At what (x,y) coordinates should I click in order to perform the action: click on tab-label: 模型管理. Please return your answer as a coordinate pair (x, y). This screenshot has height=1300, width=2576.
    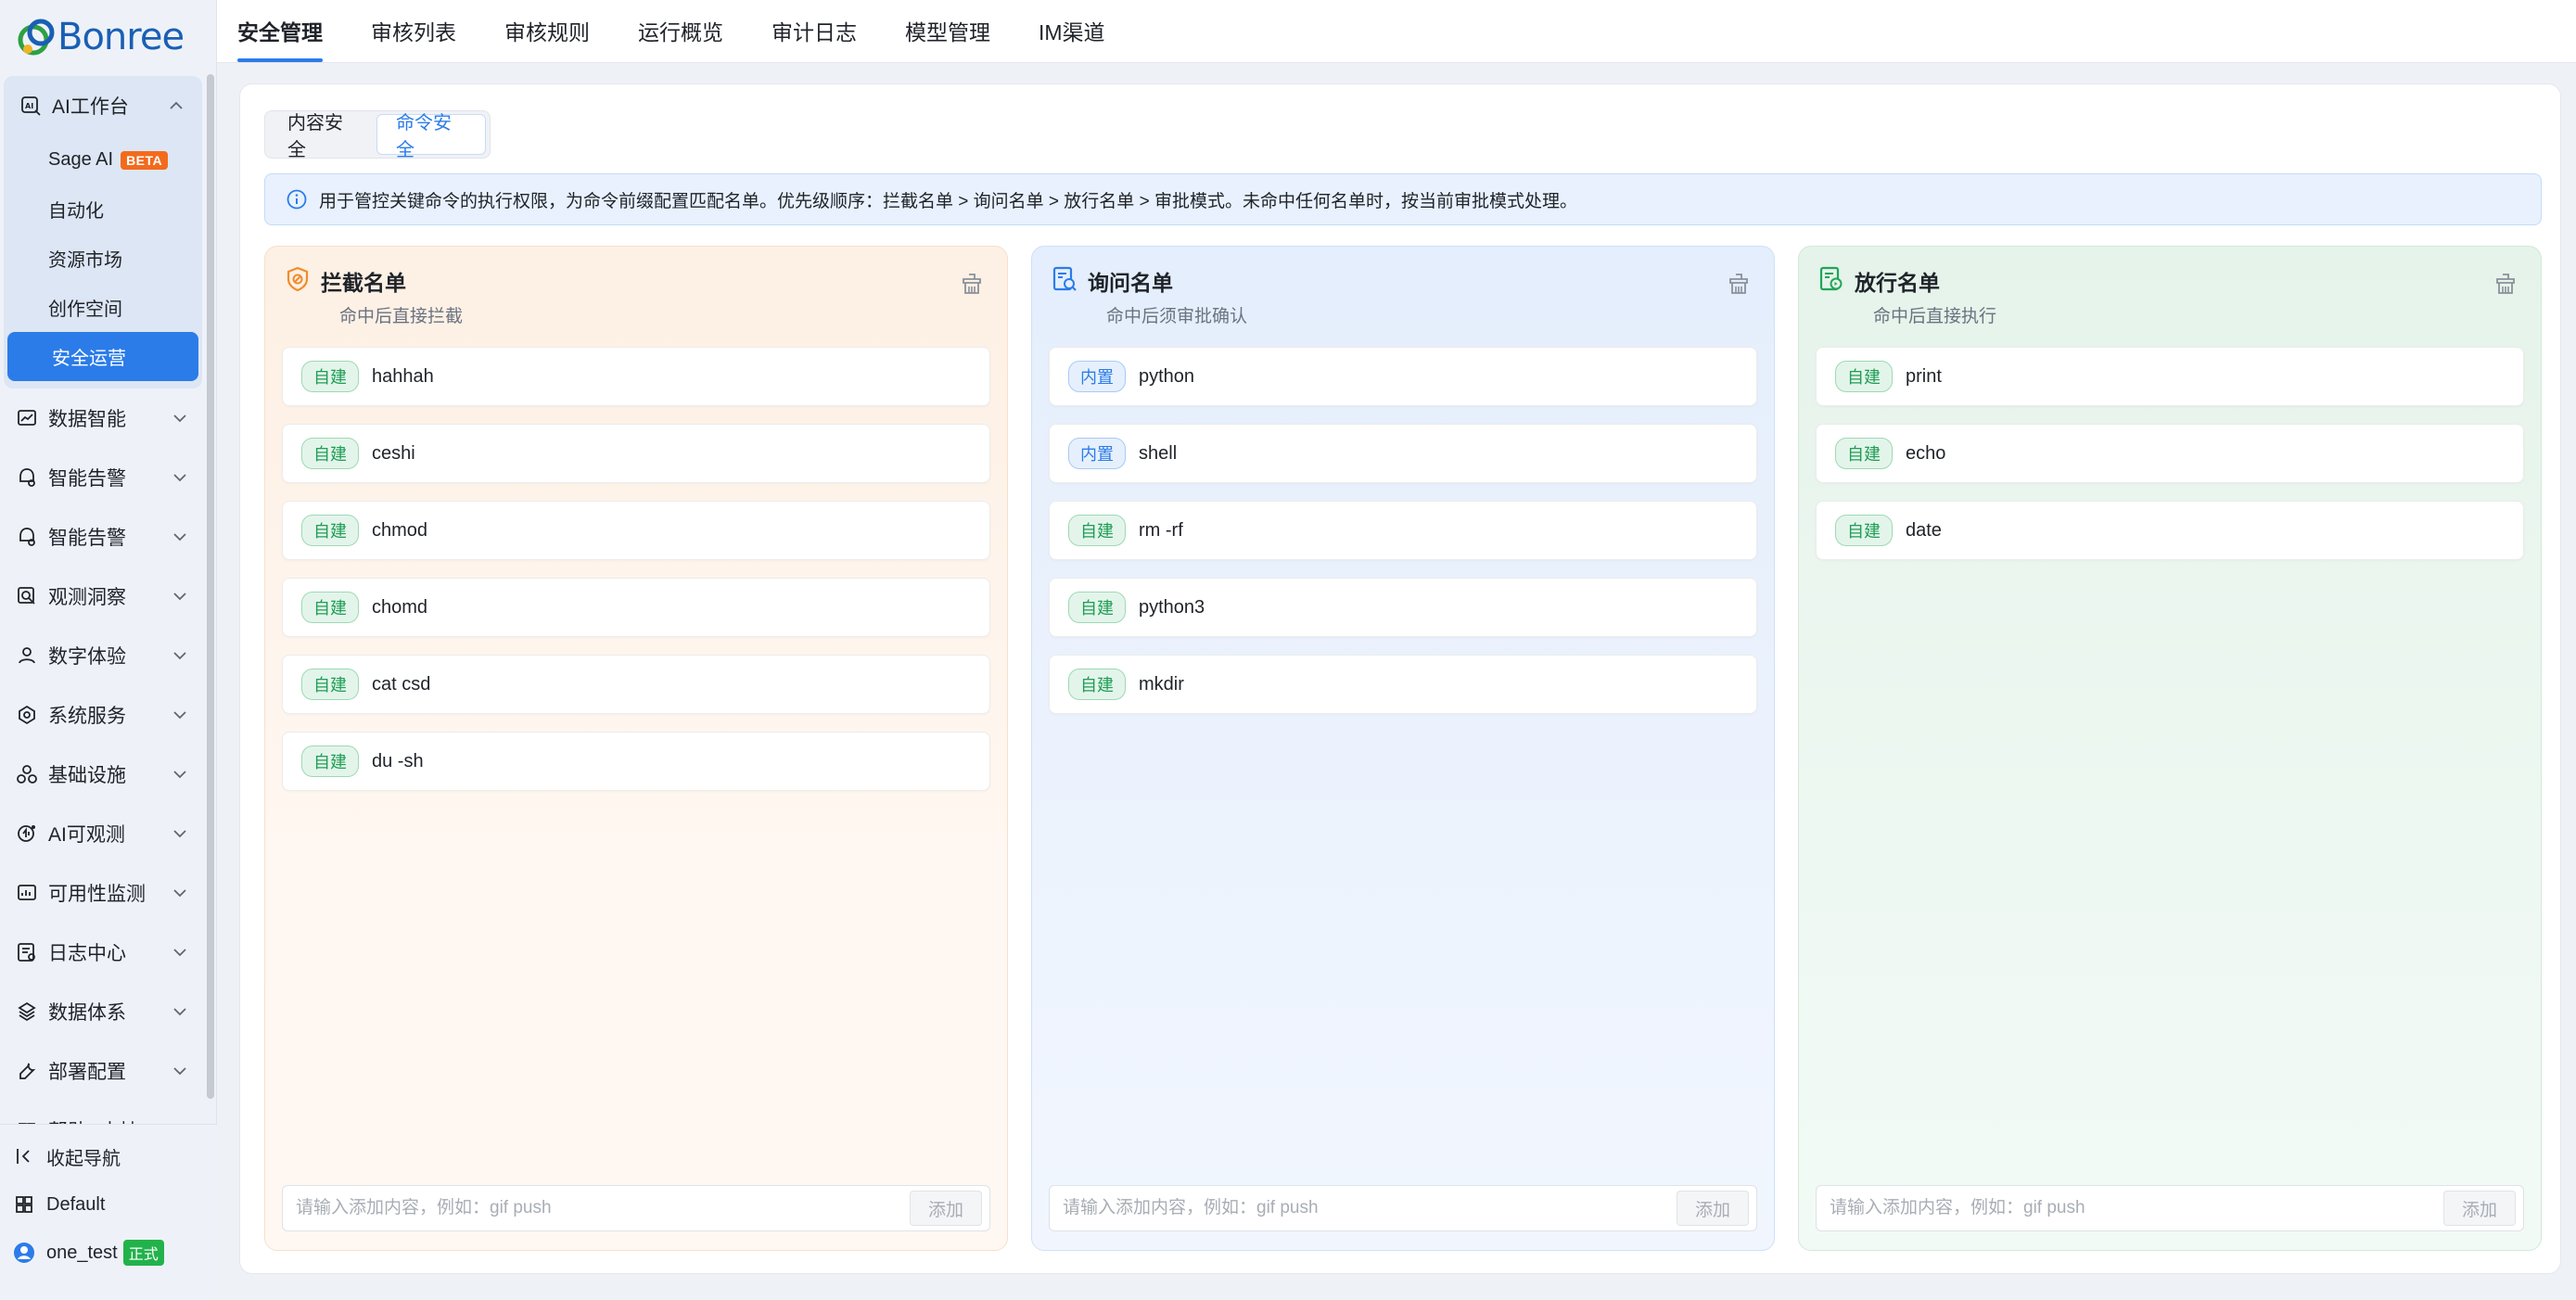
    Looking at the image, I should click on (947, 32).